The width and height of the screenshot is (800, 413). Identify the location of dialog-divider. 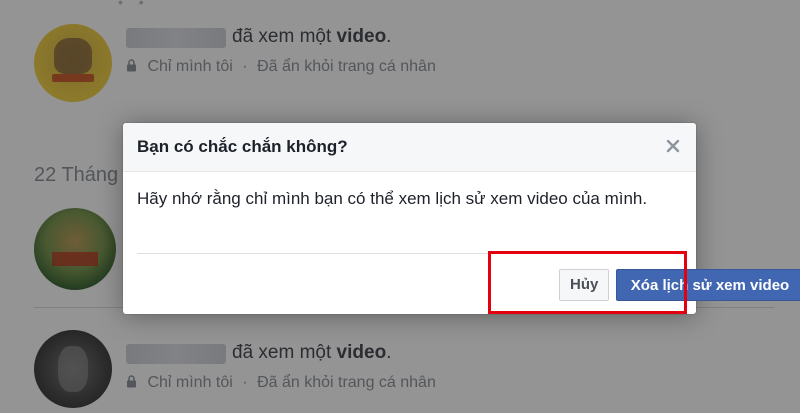
(409, 253).